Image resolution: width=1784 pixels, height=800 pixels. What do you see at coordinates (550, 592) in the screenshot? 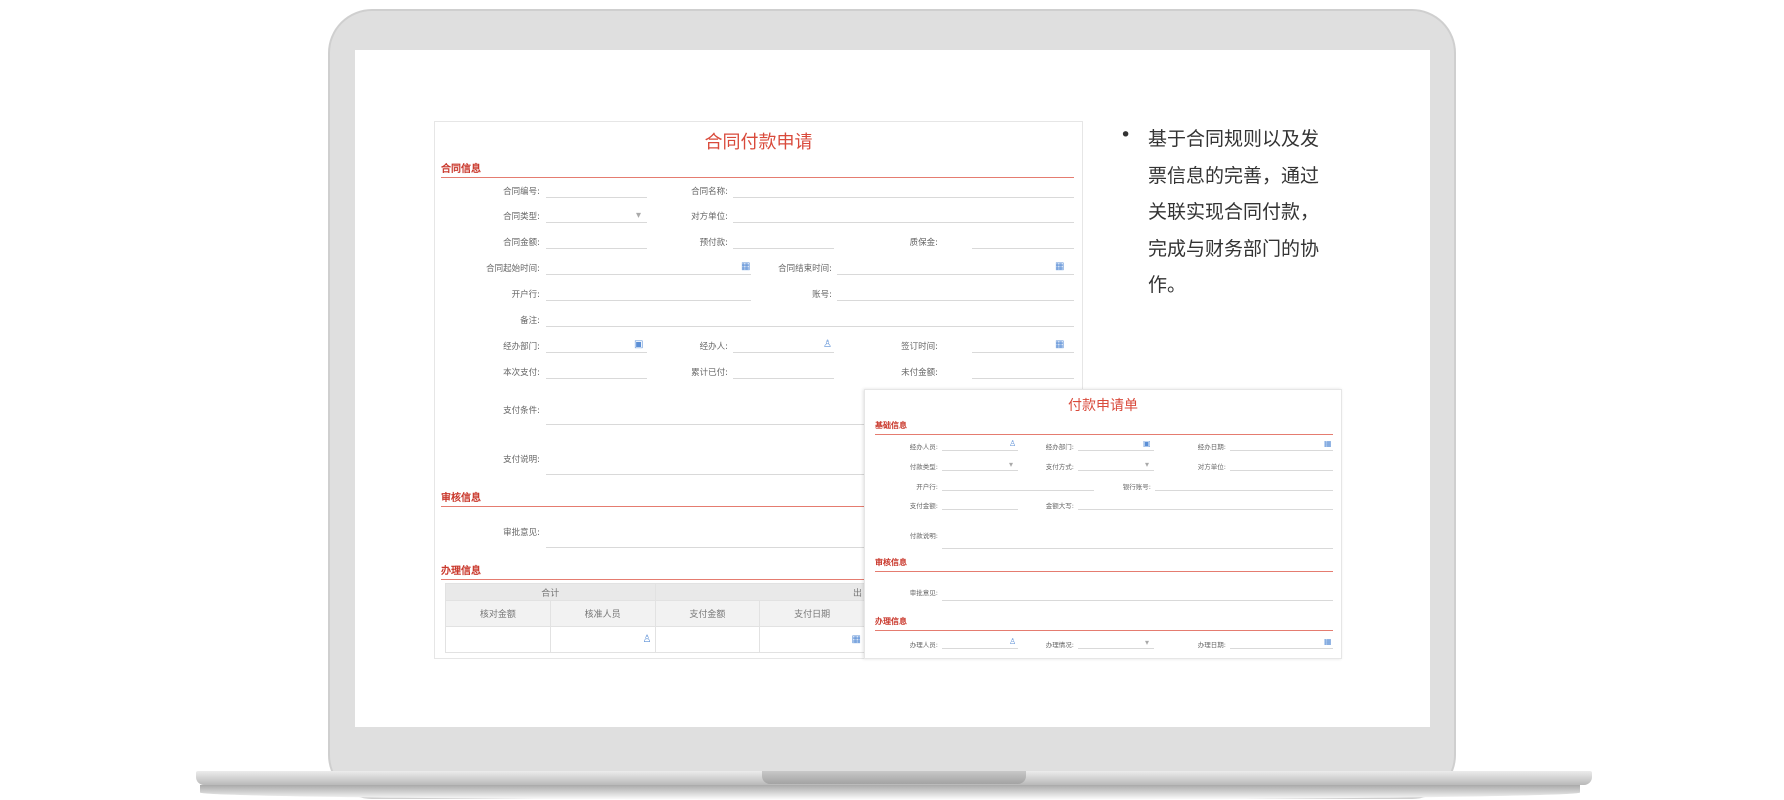
I see `table-group-header: 合计` at bounding box center [550, 592].